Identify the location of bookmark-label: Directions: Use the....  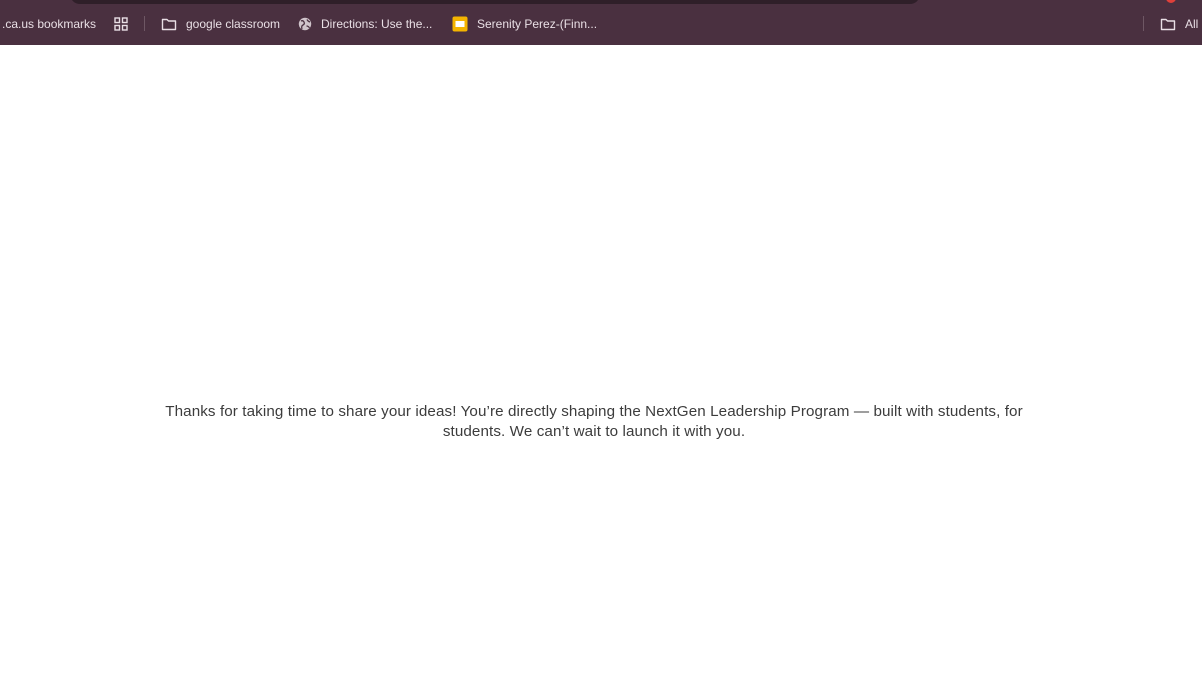
(377, 24).